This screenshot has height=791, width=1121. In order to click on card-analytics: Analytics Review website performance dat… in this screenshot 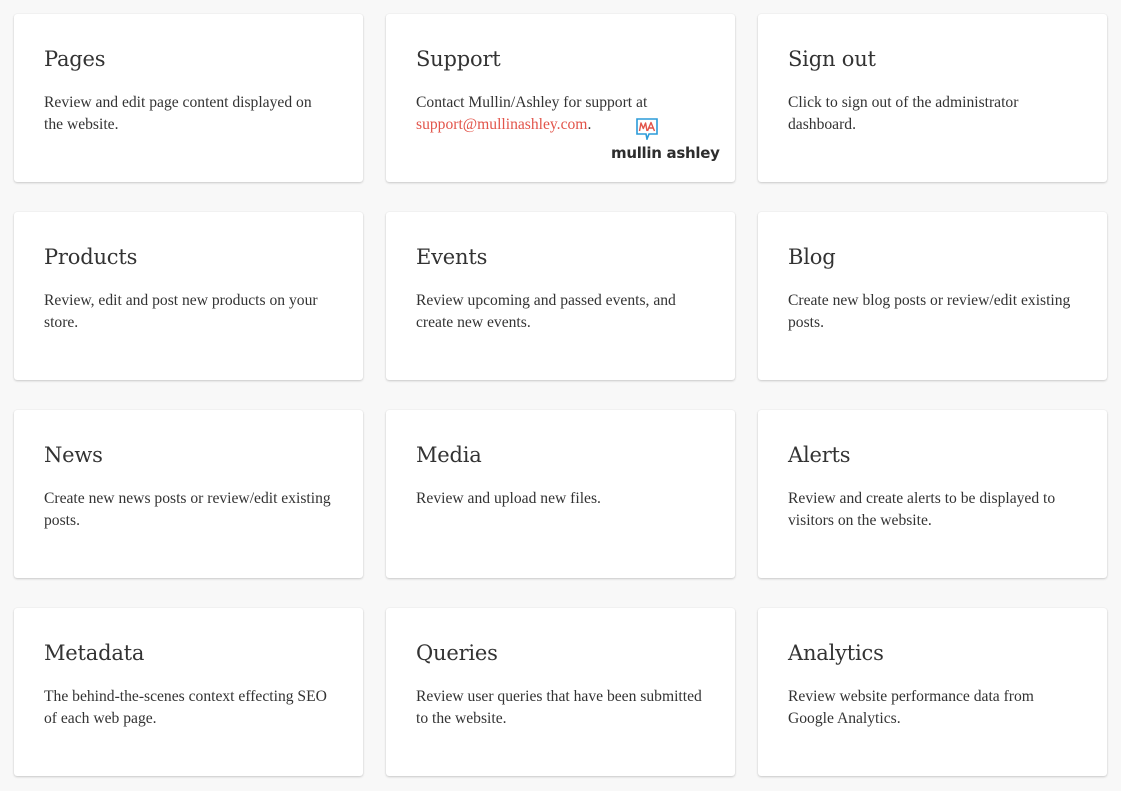, I will do `click(932, 692)`.